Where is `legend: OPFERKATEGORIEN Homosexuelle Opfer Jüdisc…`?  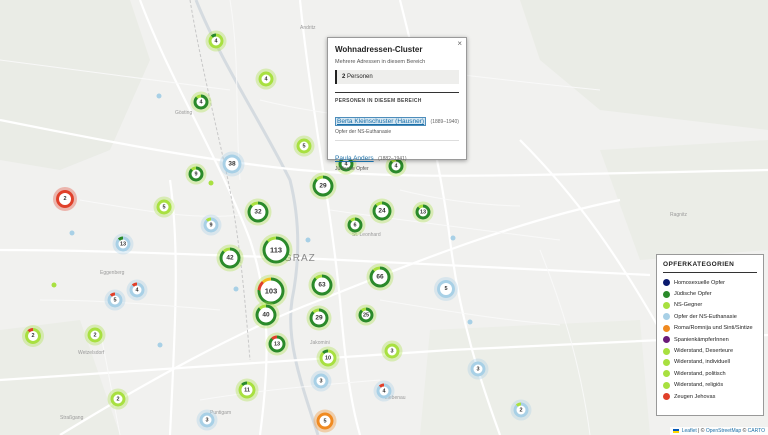
legend: OPFERKATEGORIEN Homosexuelle Opfer Jüdisc… is located at coordinates (710, 335).